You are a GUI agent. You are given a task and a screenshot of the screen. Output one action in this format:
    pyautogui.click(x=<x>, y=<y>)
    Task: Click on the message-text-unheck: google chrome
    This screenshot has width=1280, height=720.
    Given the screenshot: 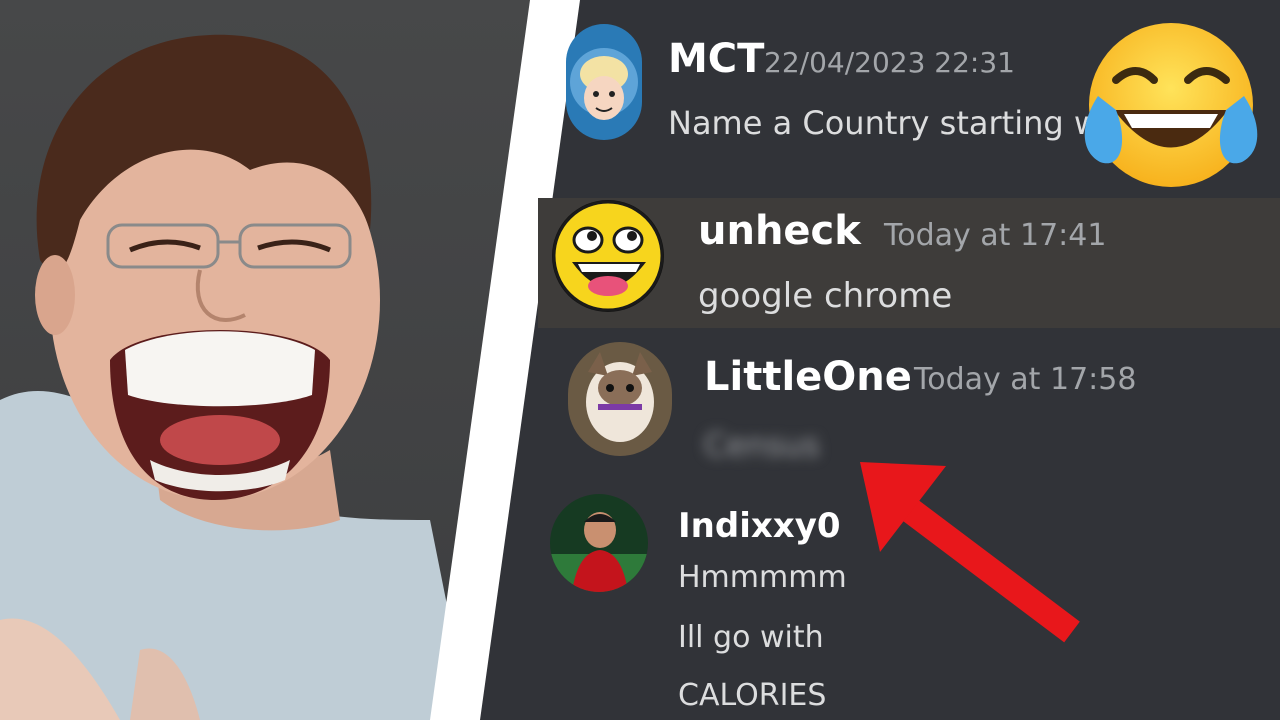 What is the action you would take?
    pyautogui.click(x=825, y=296)
    